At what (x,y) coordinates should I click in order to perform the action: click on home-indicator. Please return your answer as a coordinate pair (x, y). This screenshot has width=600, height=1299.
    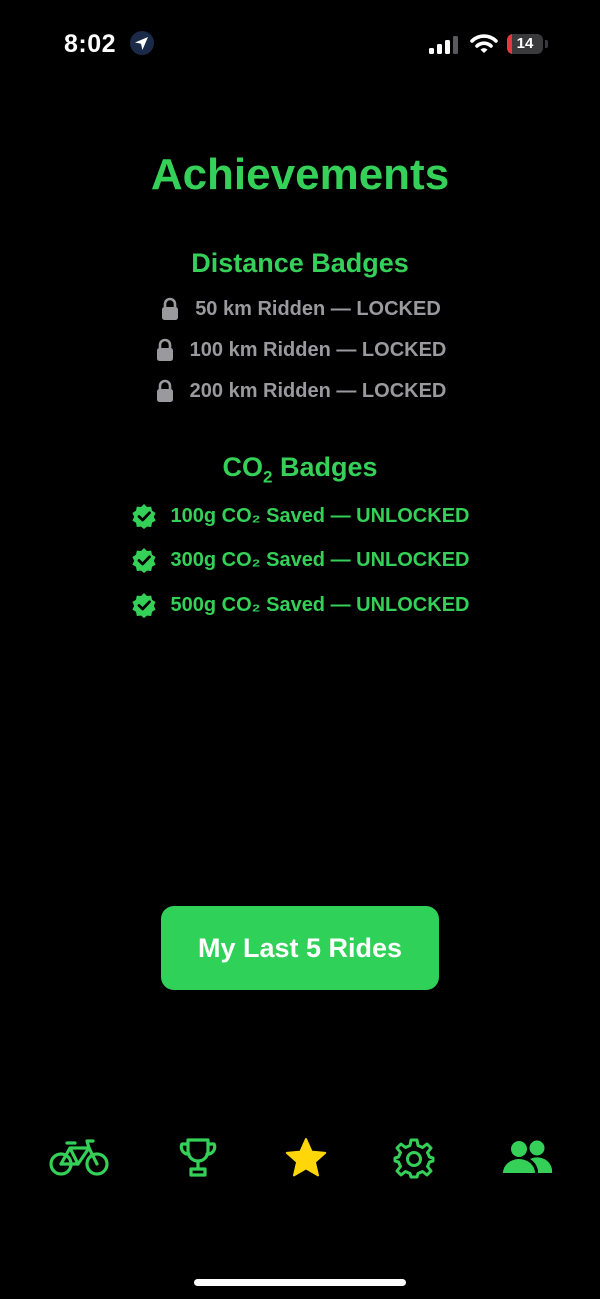
    Looking at the image, I should click on (300, 1282).